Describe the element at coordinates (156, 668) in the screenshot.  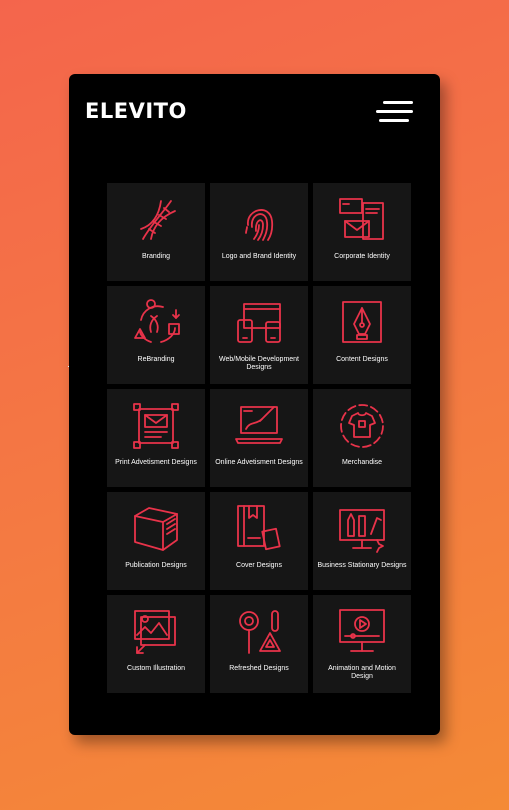
I see `service-label: Custom Illustration` at that location.